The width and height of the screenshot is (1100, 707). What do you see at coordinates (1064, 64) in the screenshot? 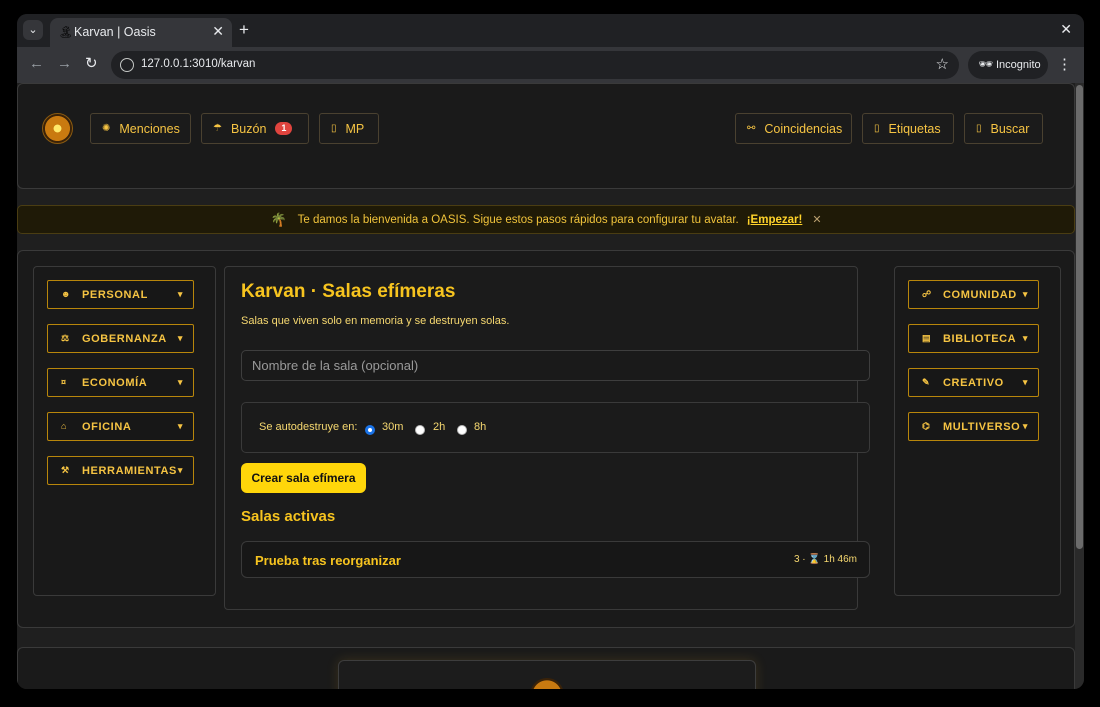
I see `browser-menu-icon: ⋮` at bounding box center [1064, 64].